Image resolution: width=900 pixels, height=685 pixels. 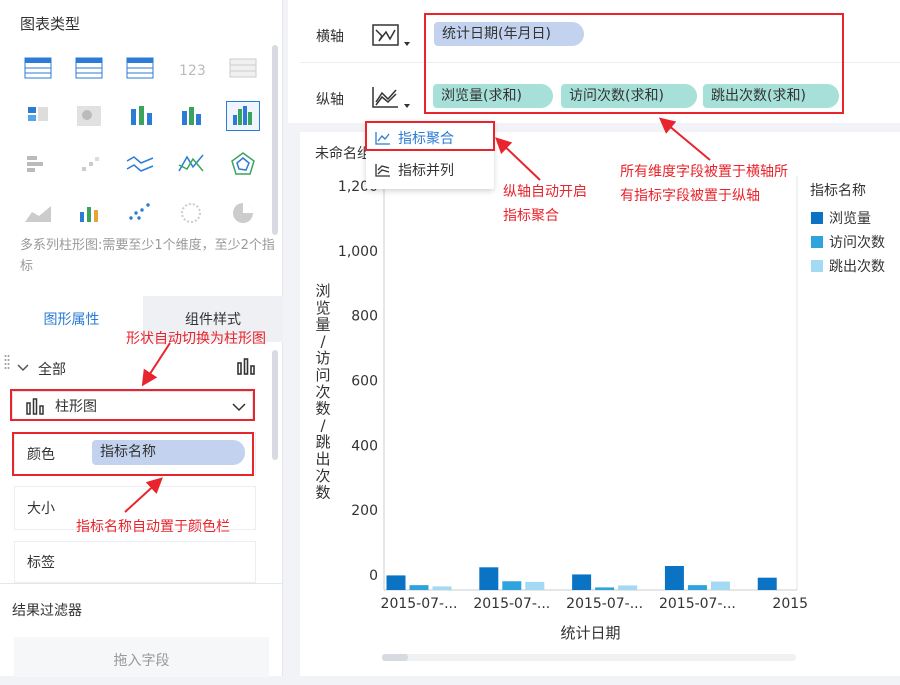 What do you see at coordinates (89, 164) in the screenshot?
I see `scatter-small-icon` at bounding box center [89, 164].